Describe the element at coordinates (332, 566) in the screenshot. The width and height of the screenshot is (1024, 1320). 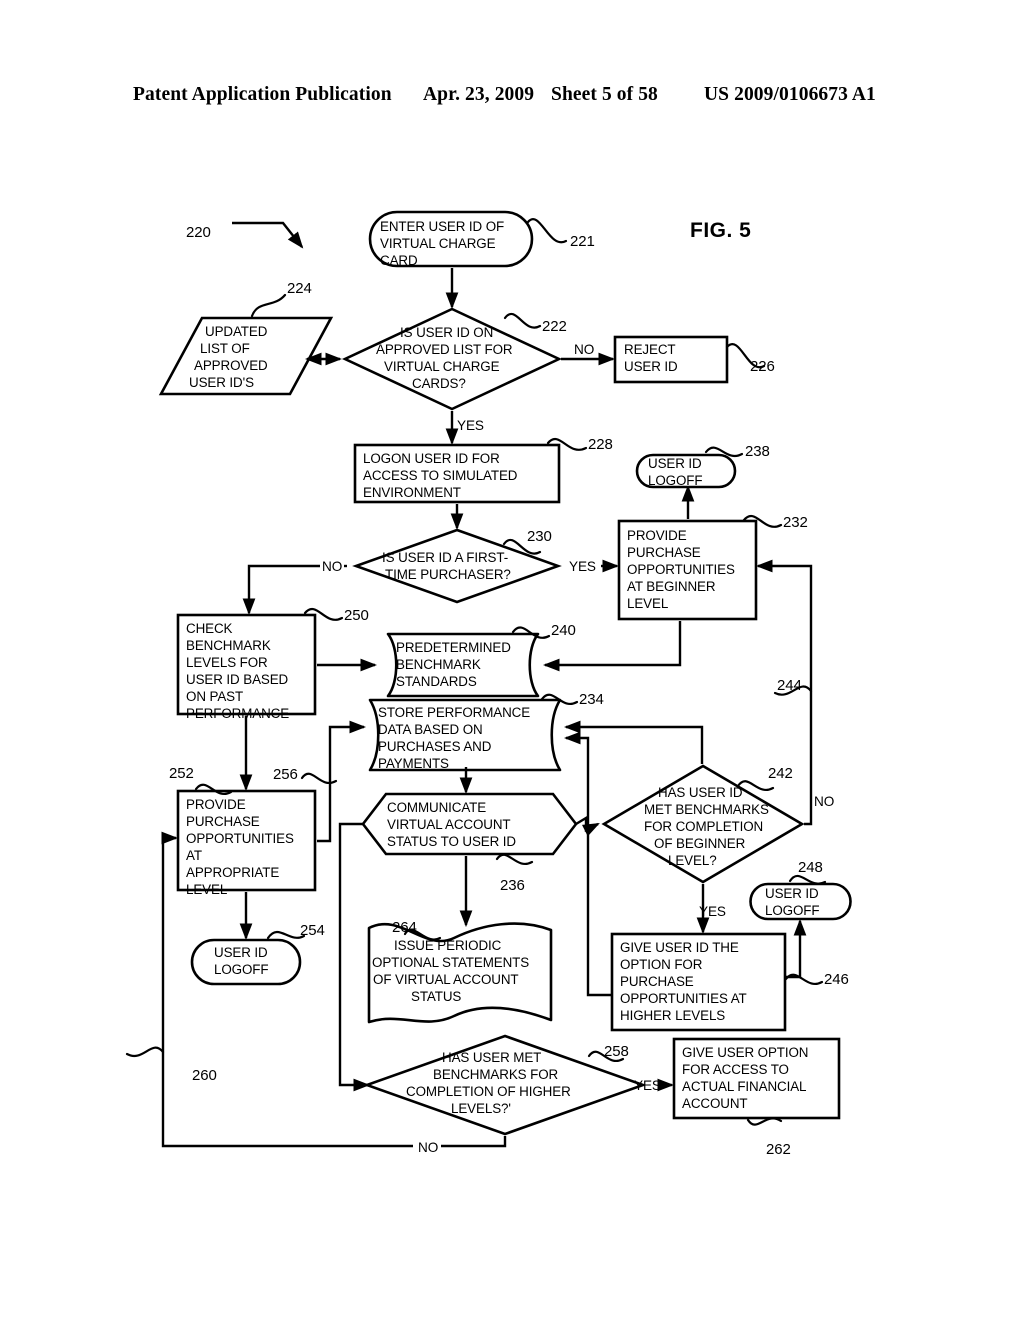
I see `edge-label-230-no: NO` at that location.